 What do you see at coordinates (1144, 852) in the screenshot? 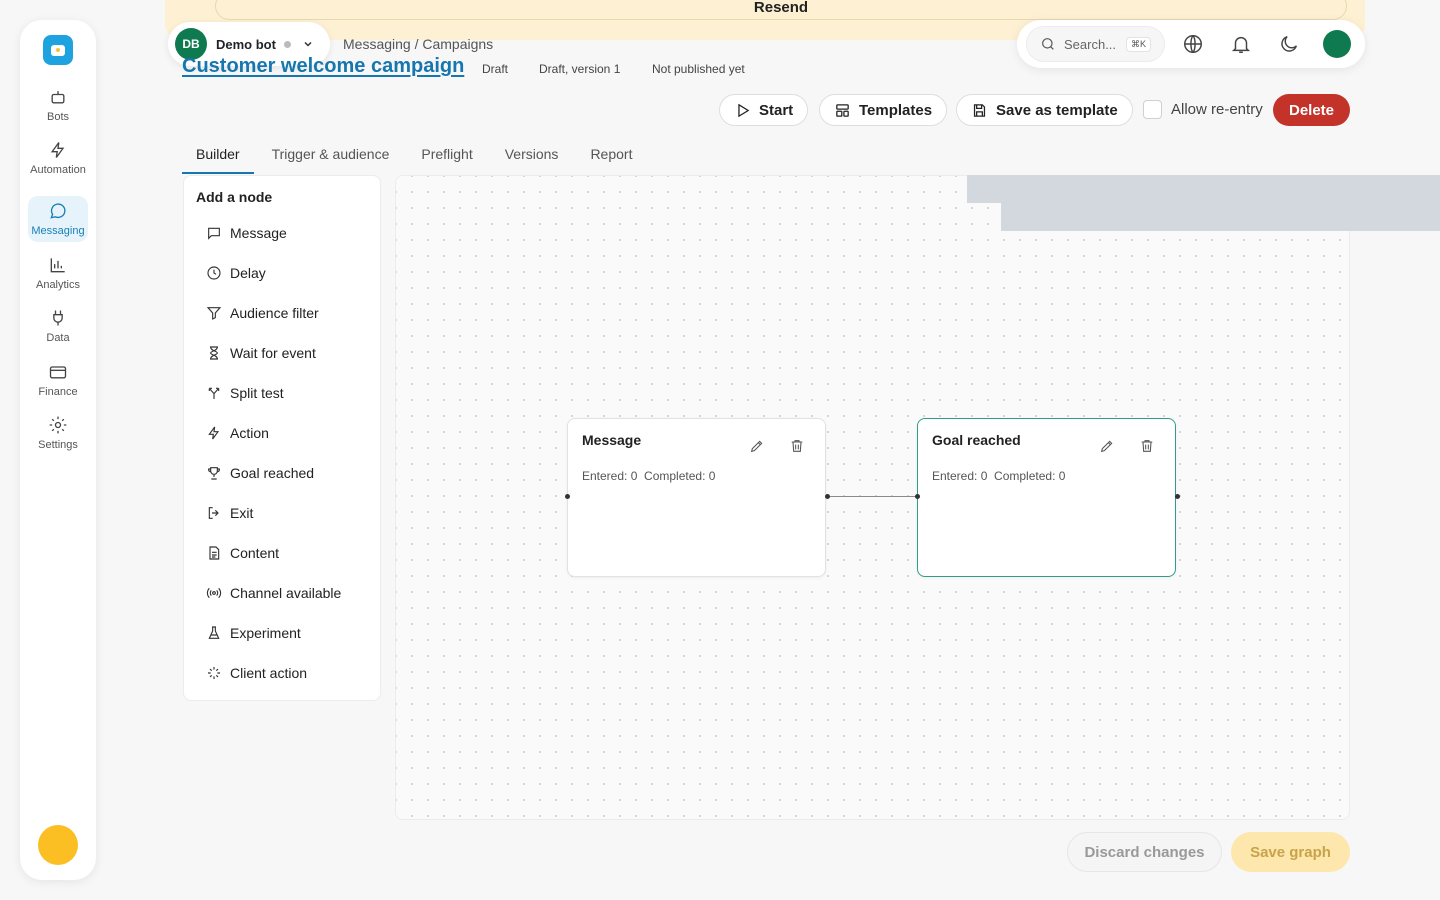
I see `discard-changes-button: Discard changes` at bounding box center [1144, 852].